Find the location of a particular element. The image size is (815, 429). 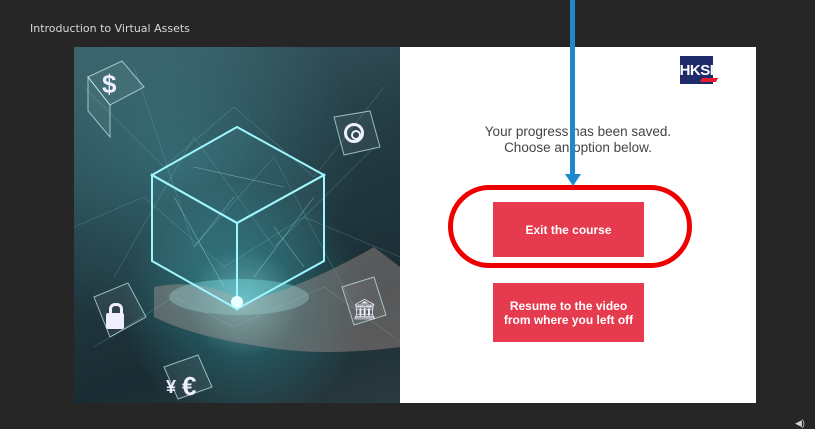

pointer-arrow is located at coordinates (572, 88).